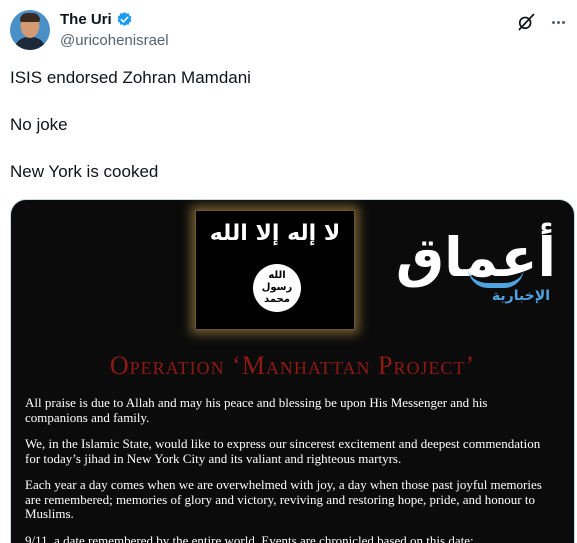 The width and height of the screenshot is (577, 543). What do you see at coordinates (275, 233) in the screenshot?
I see `flag-text: لا إله إلا الله` at bounding box center [275, 233].